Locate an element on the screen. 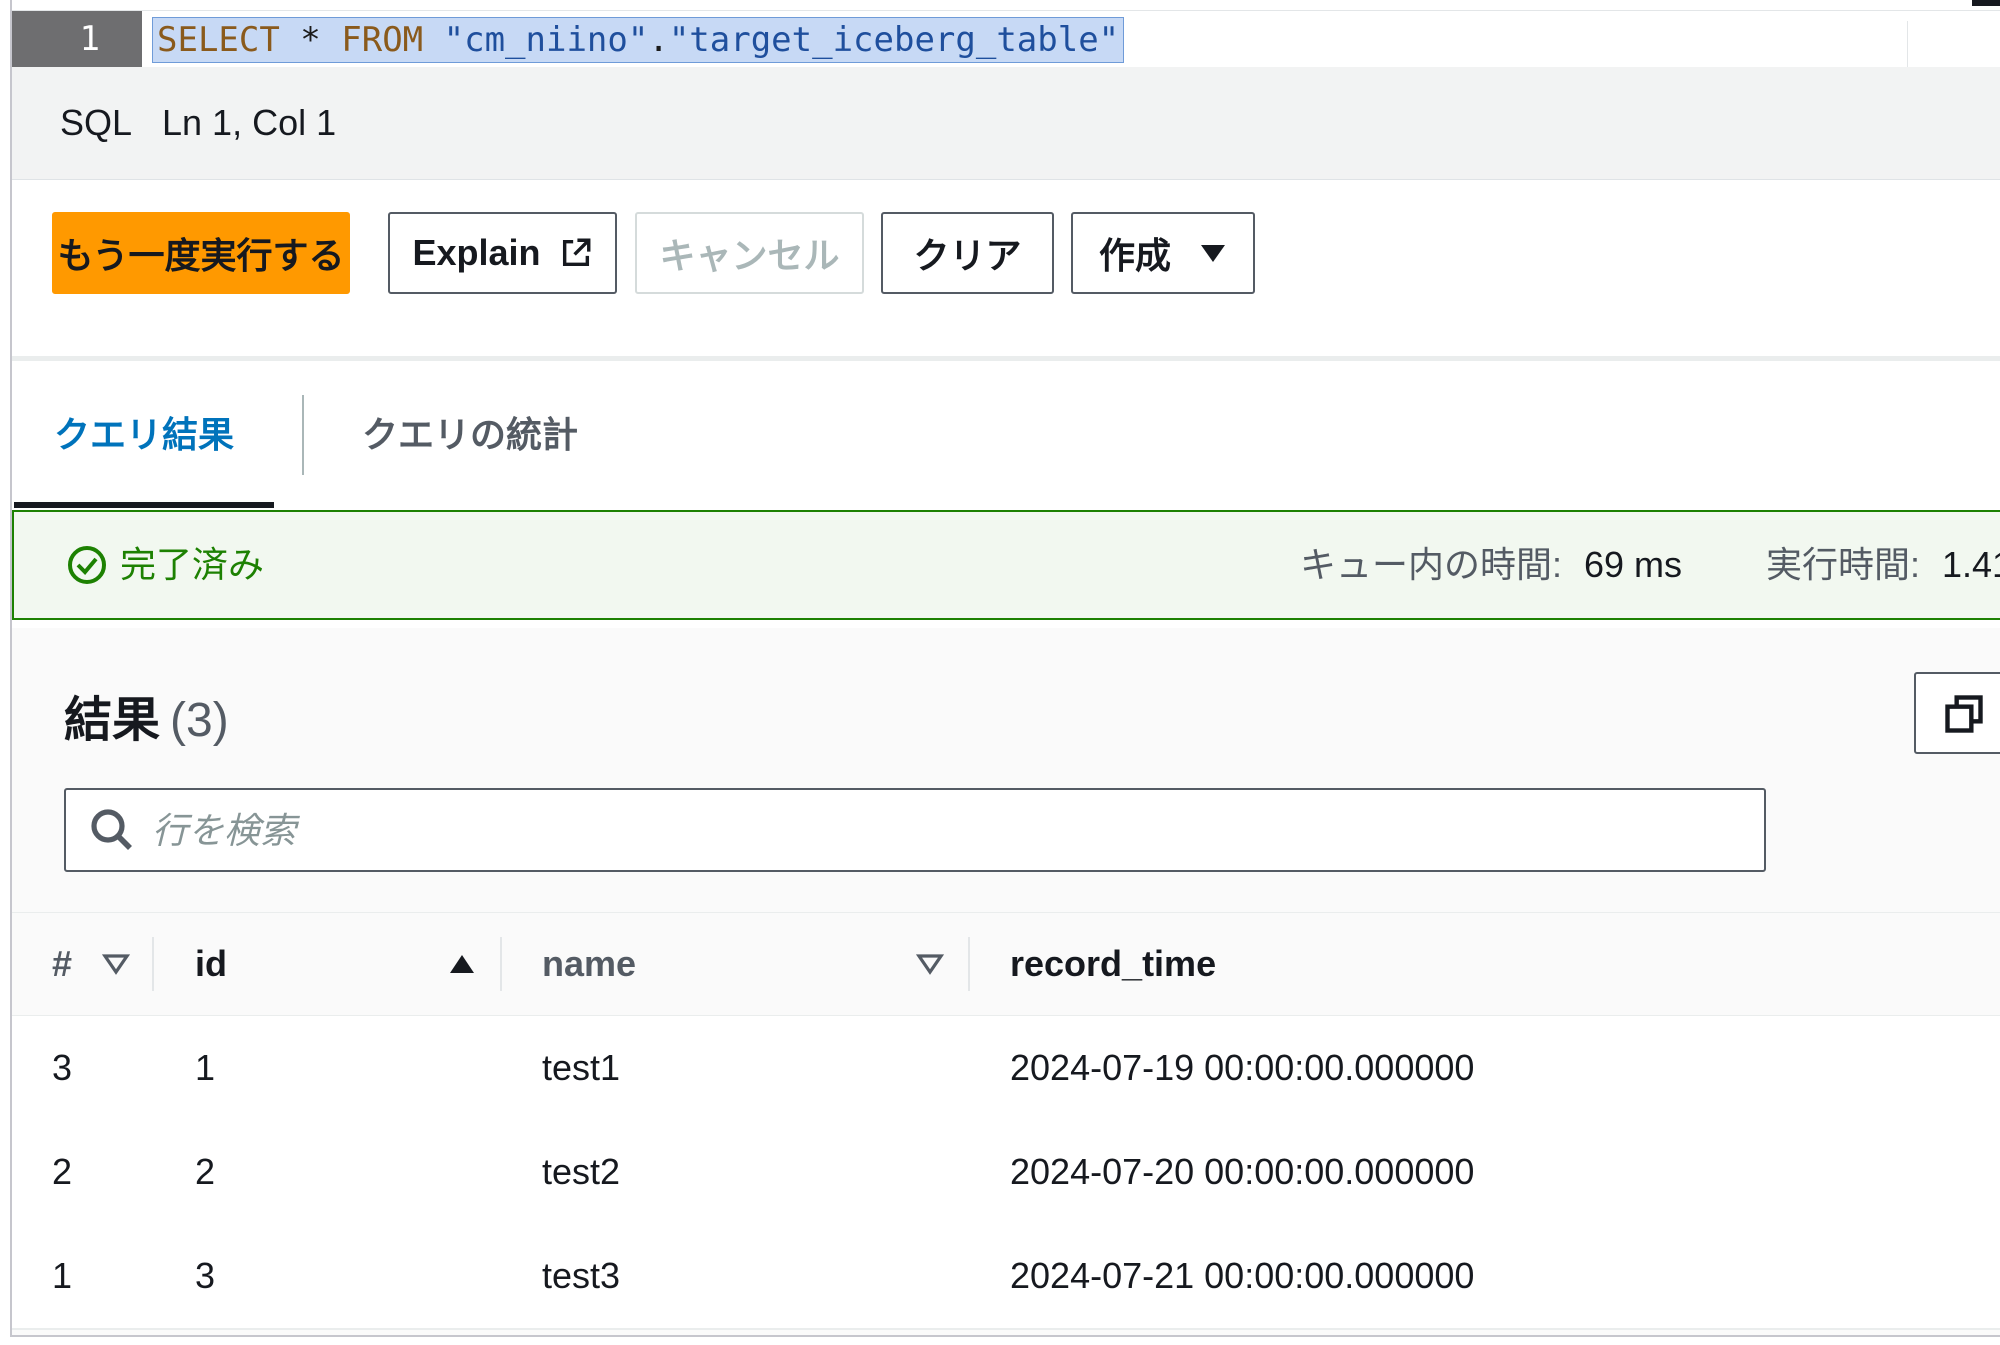 The height and width of the screenshot is (1345, 2000). rerun-button-label: もう一度実行する is located at coordinates (201, 255).